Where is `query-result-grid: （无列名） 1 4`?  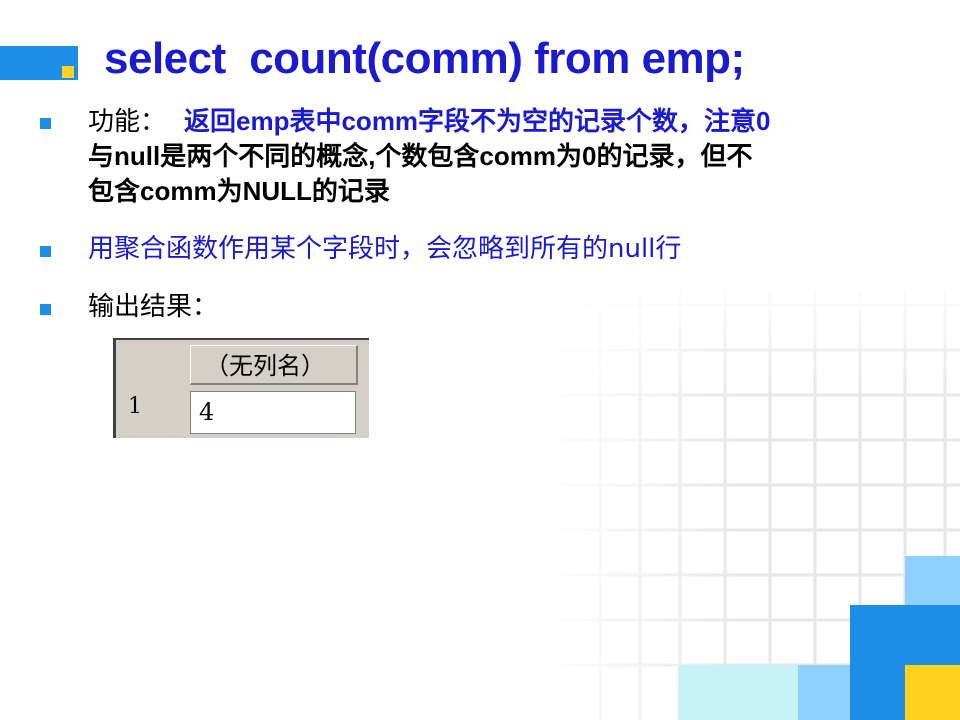
query-result-grid: （无列名） 1 4 is located at coordinates (241, 388).